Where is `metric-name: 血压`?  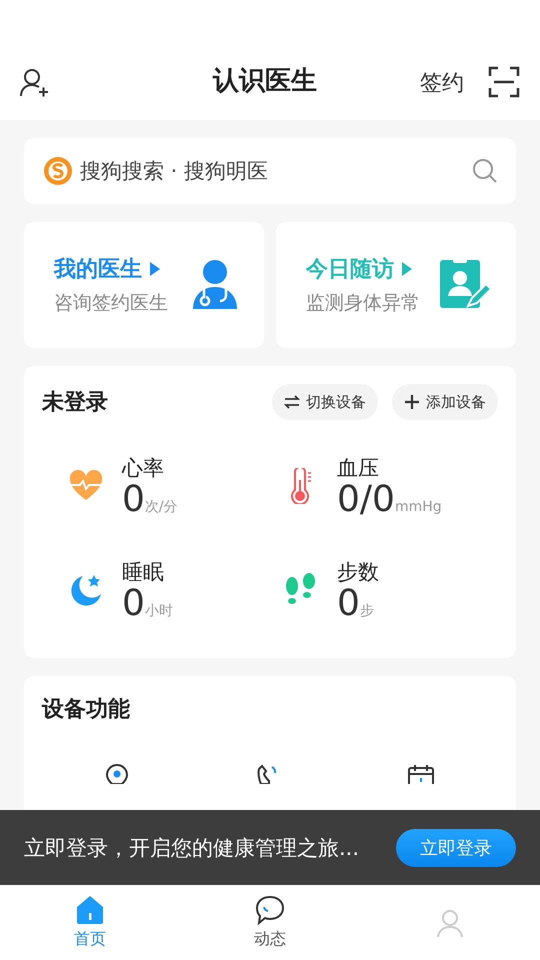 metric-name: 血压 is located at coordinates (358, 468).